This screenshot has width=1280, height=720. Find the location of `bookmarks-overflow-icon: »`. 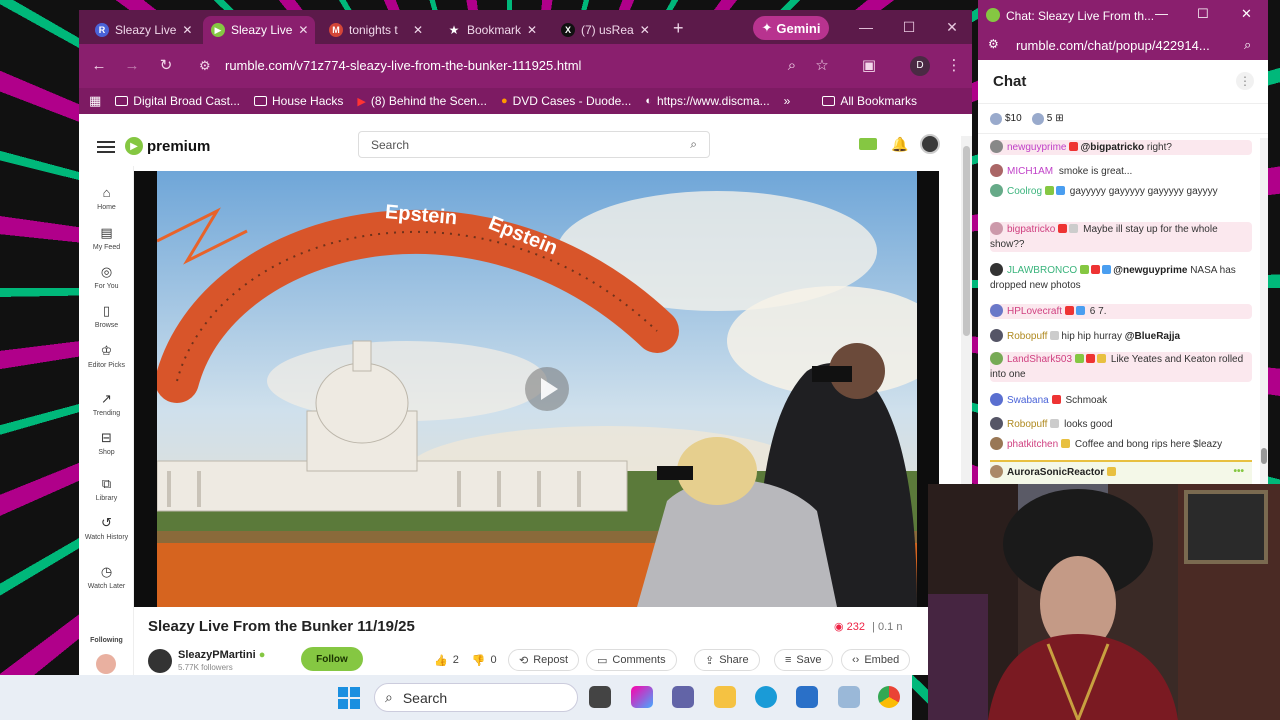

bookmarks-overflow-icon: » is located at coordinates (787, 101).